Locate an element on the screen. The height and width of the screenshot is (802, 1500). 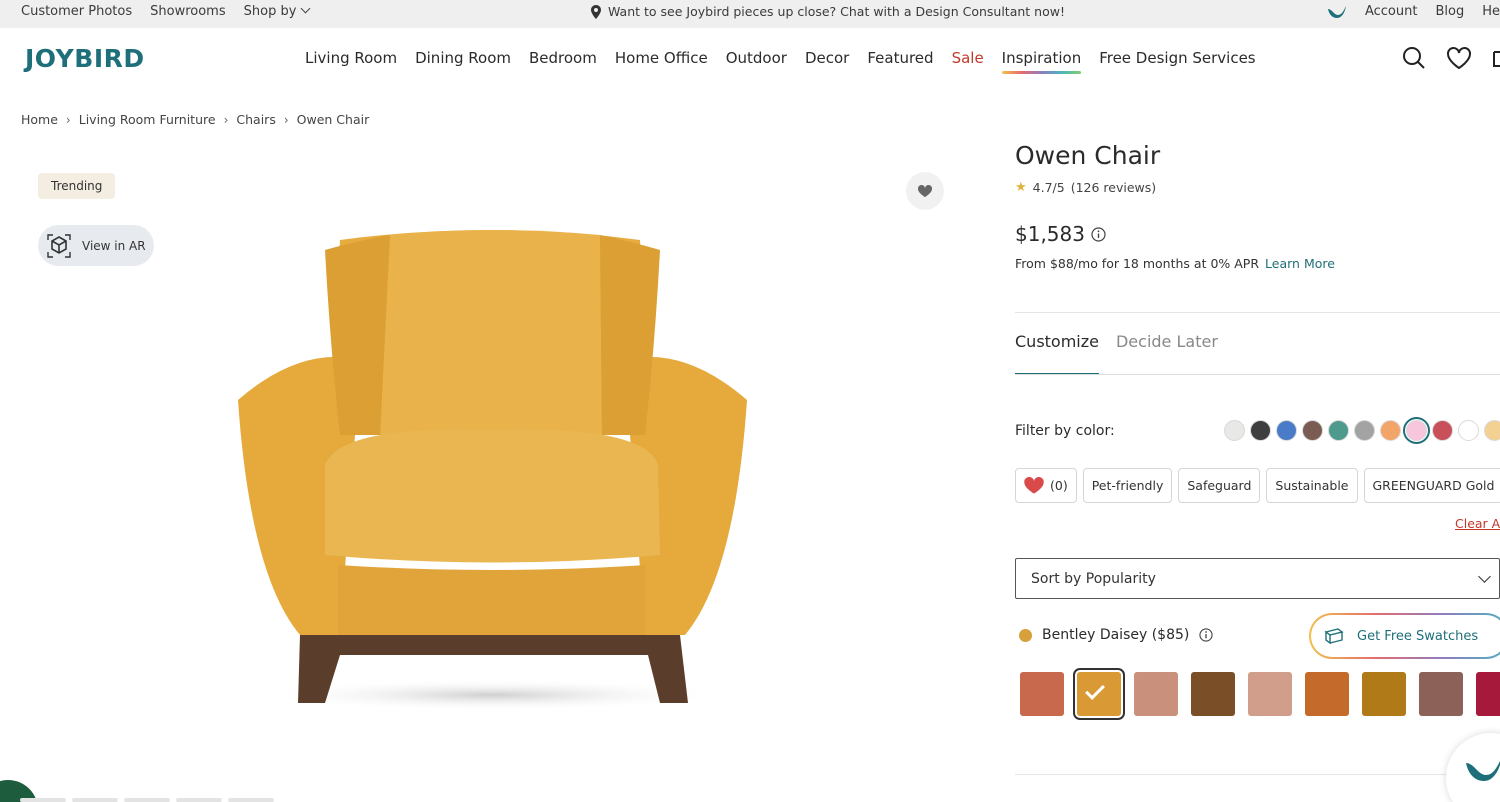
color-filter-blue is located at coordinates (1286, 430).